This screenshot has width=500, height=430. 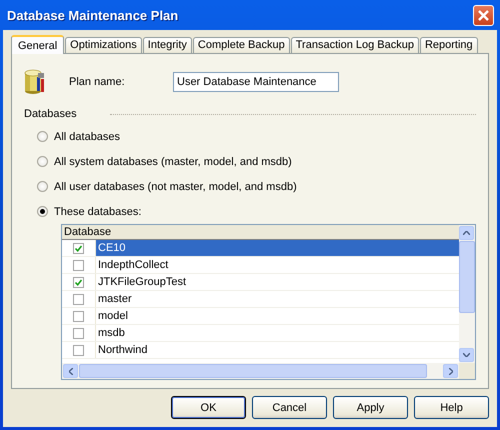 I want to click on tab: Complete Backup, so click(x=241, y=45).